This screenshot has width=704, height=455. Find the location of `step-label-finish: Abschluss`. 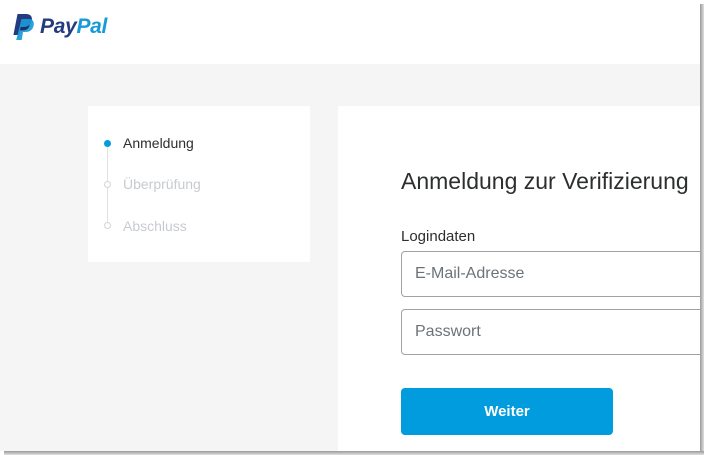

step-label-finish: Abschluss is located at coordinates (155, 226).